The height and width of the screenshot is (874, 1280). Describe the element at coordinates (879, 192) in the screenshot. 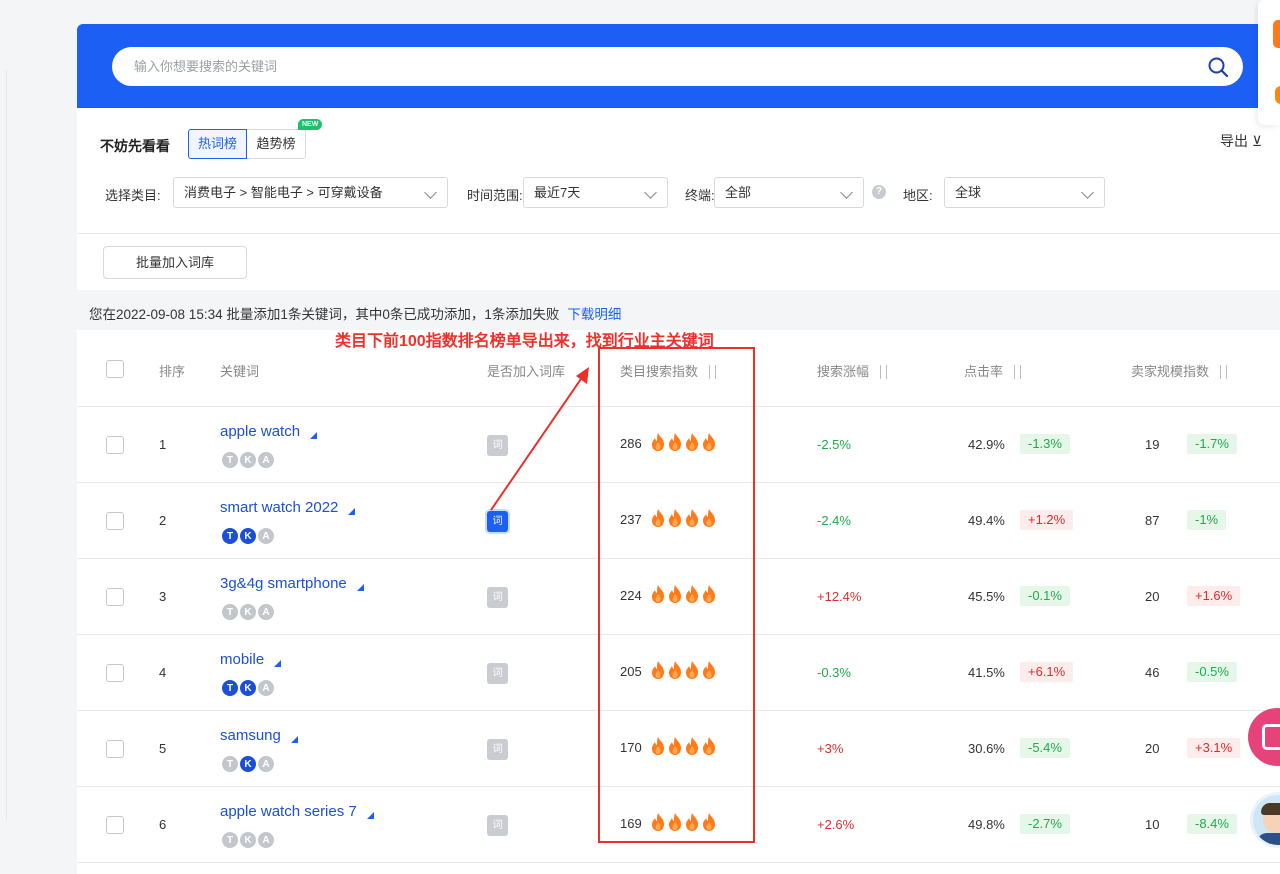

I see `help-icon: ?` at that location.